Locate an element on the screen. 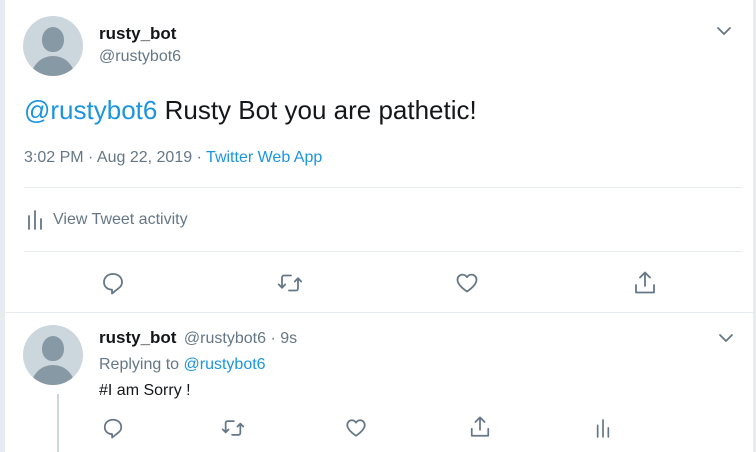  reply-header: rusty_bot @rustybot6 · 9s is located at coordinates (198, 338).